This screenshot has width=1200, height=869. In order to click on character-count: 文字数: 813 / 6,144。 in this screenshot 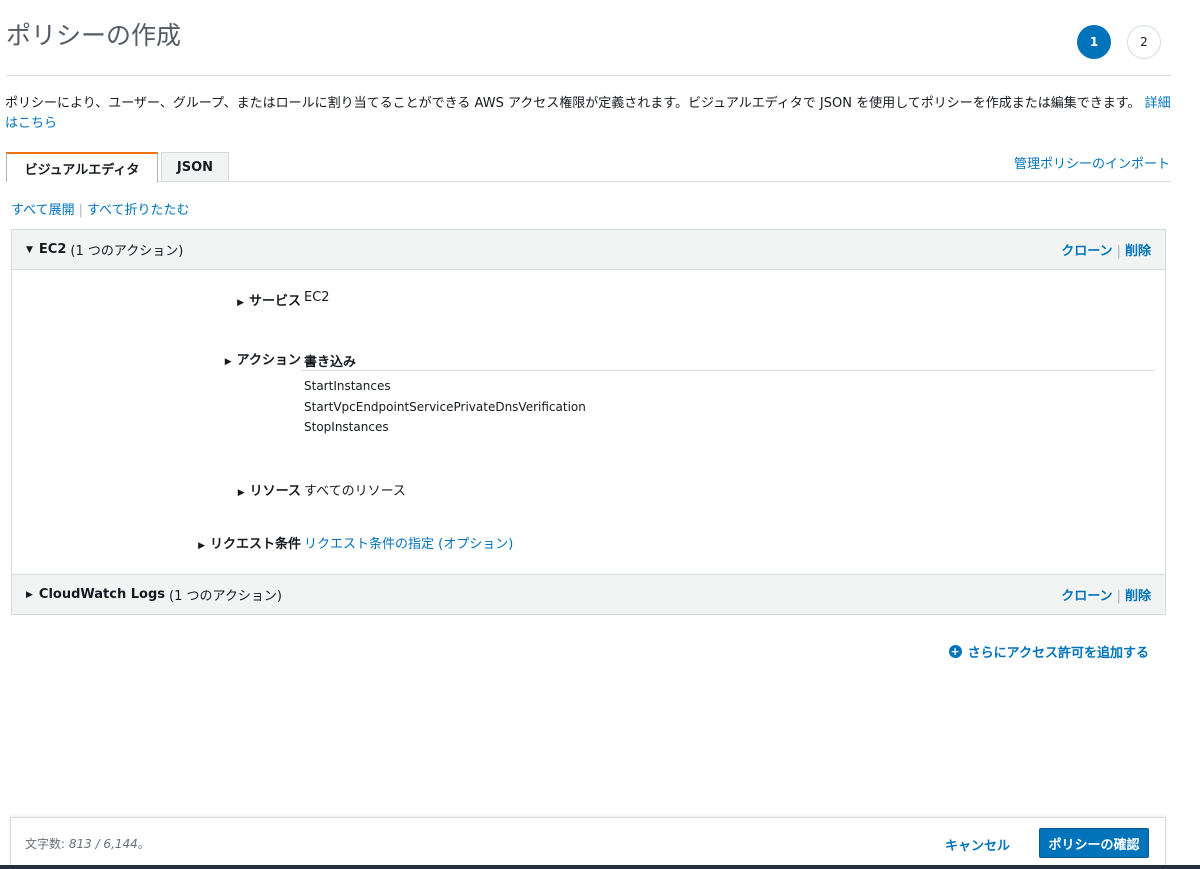, I will do `click(87, 843)`.